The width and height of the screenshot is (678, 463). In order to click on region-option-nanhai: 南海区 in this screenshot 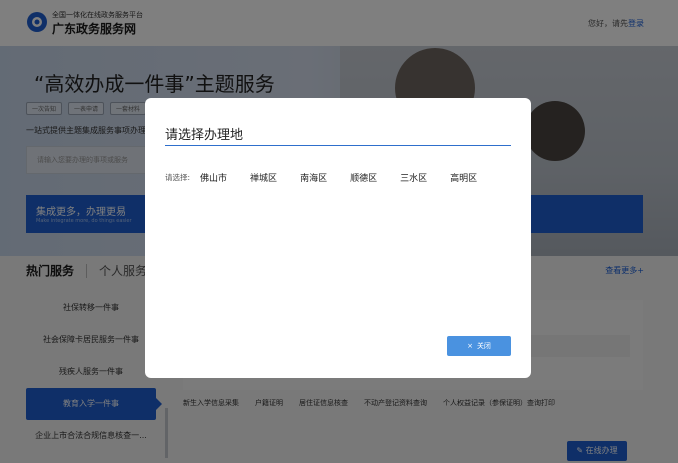, I will do `click(313, 177)`.